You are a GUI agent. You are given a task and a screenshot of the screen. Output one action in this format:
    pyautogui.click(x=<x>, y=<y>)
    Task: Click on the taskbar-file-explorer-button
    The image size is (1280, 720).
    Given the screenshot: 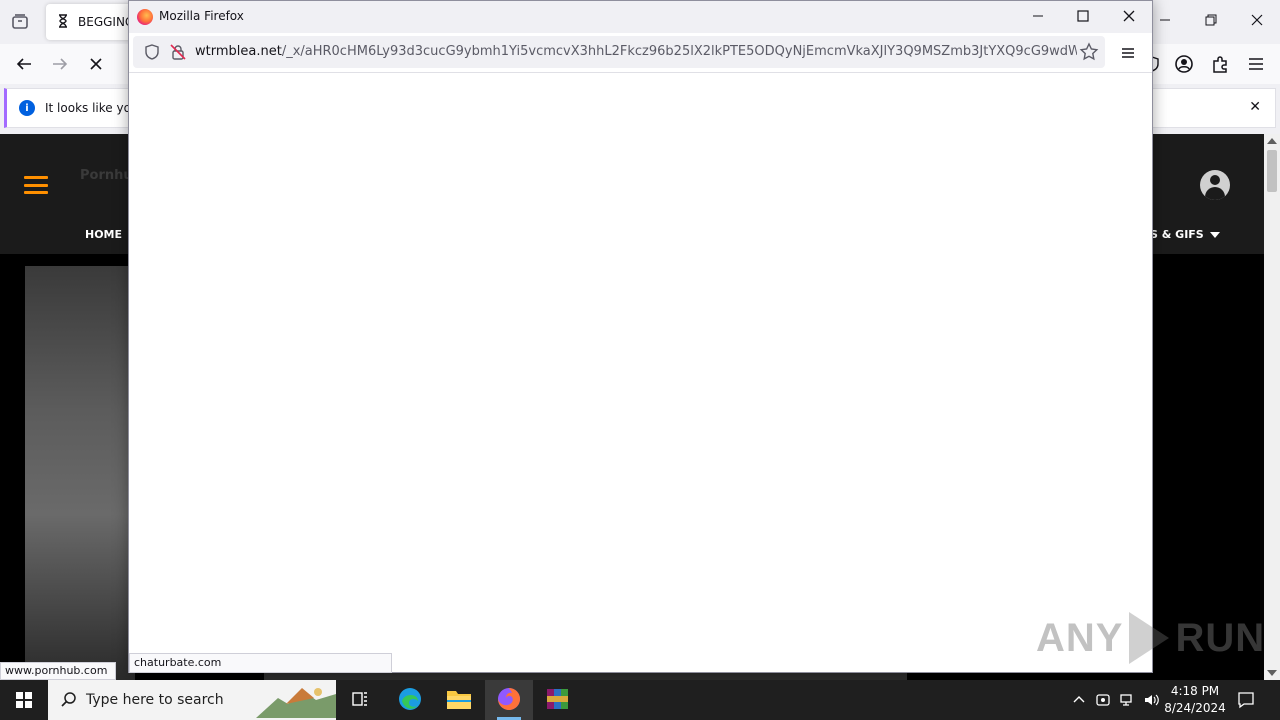 What is the action you would take?
    pyautogui.click(x=459, y=700)
    